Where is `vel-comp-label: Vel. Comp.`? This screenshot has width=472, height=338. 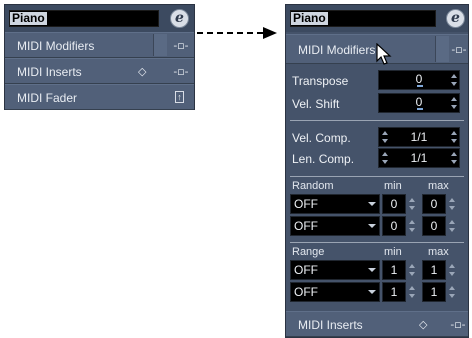 vel-comp-label: Vel. Comp. is located at coordinates (321, 138).